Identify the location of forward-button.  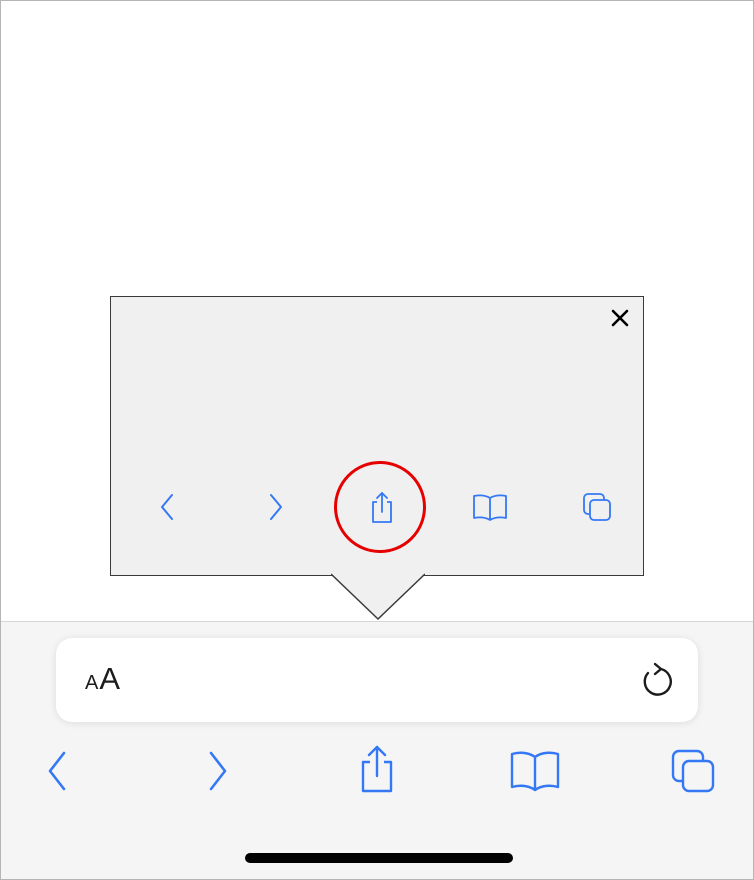
(218, 771).